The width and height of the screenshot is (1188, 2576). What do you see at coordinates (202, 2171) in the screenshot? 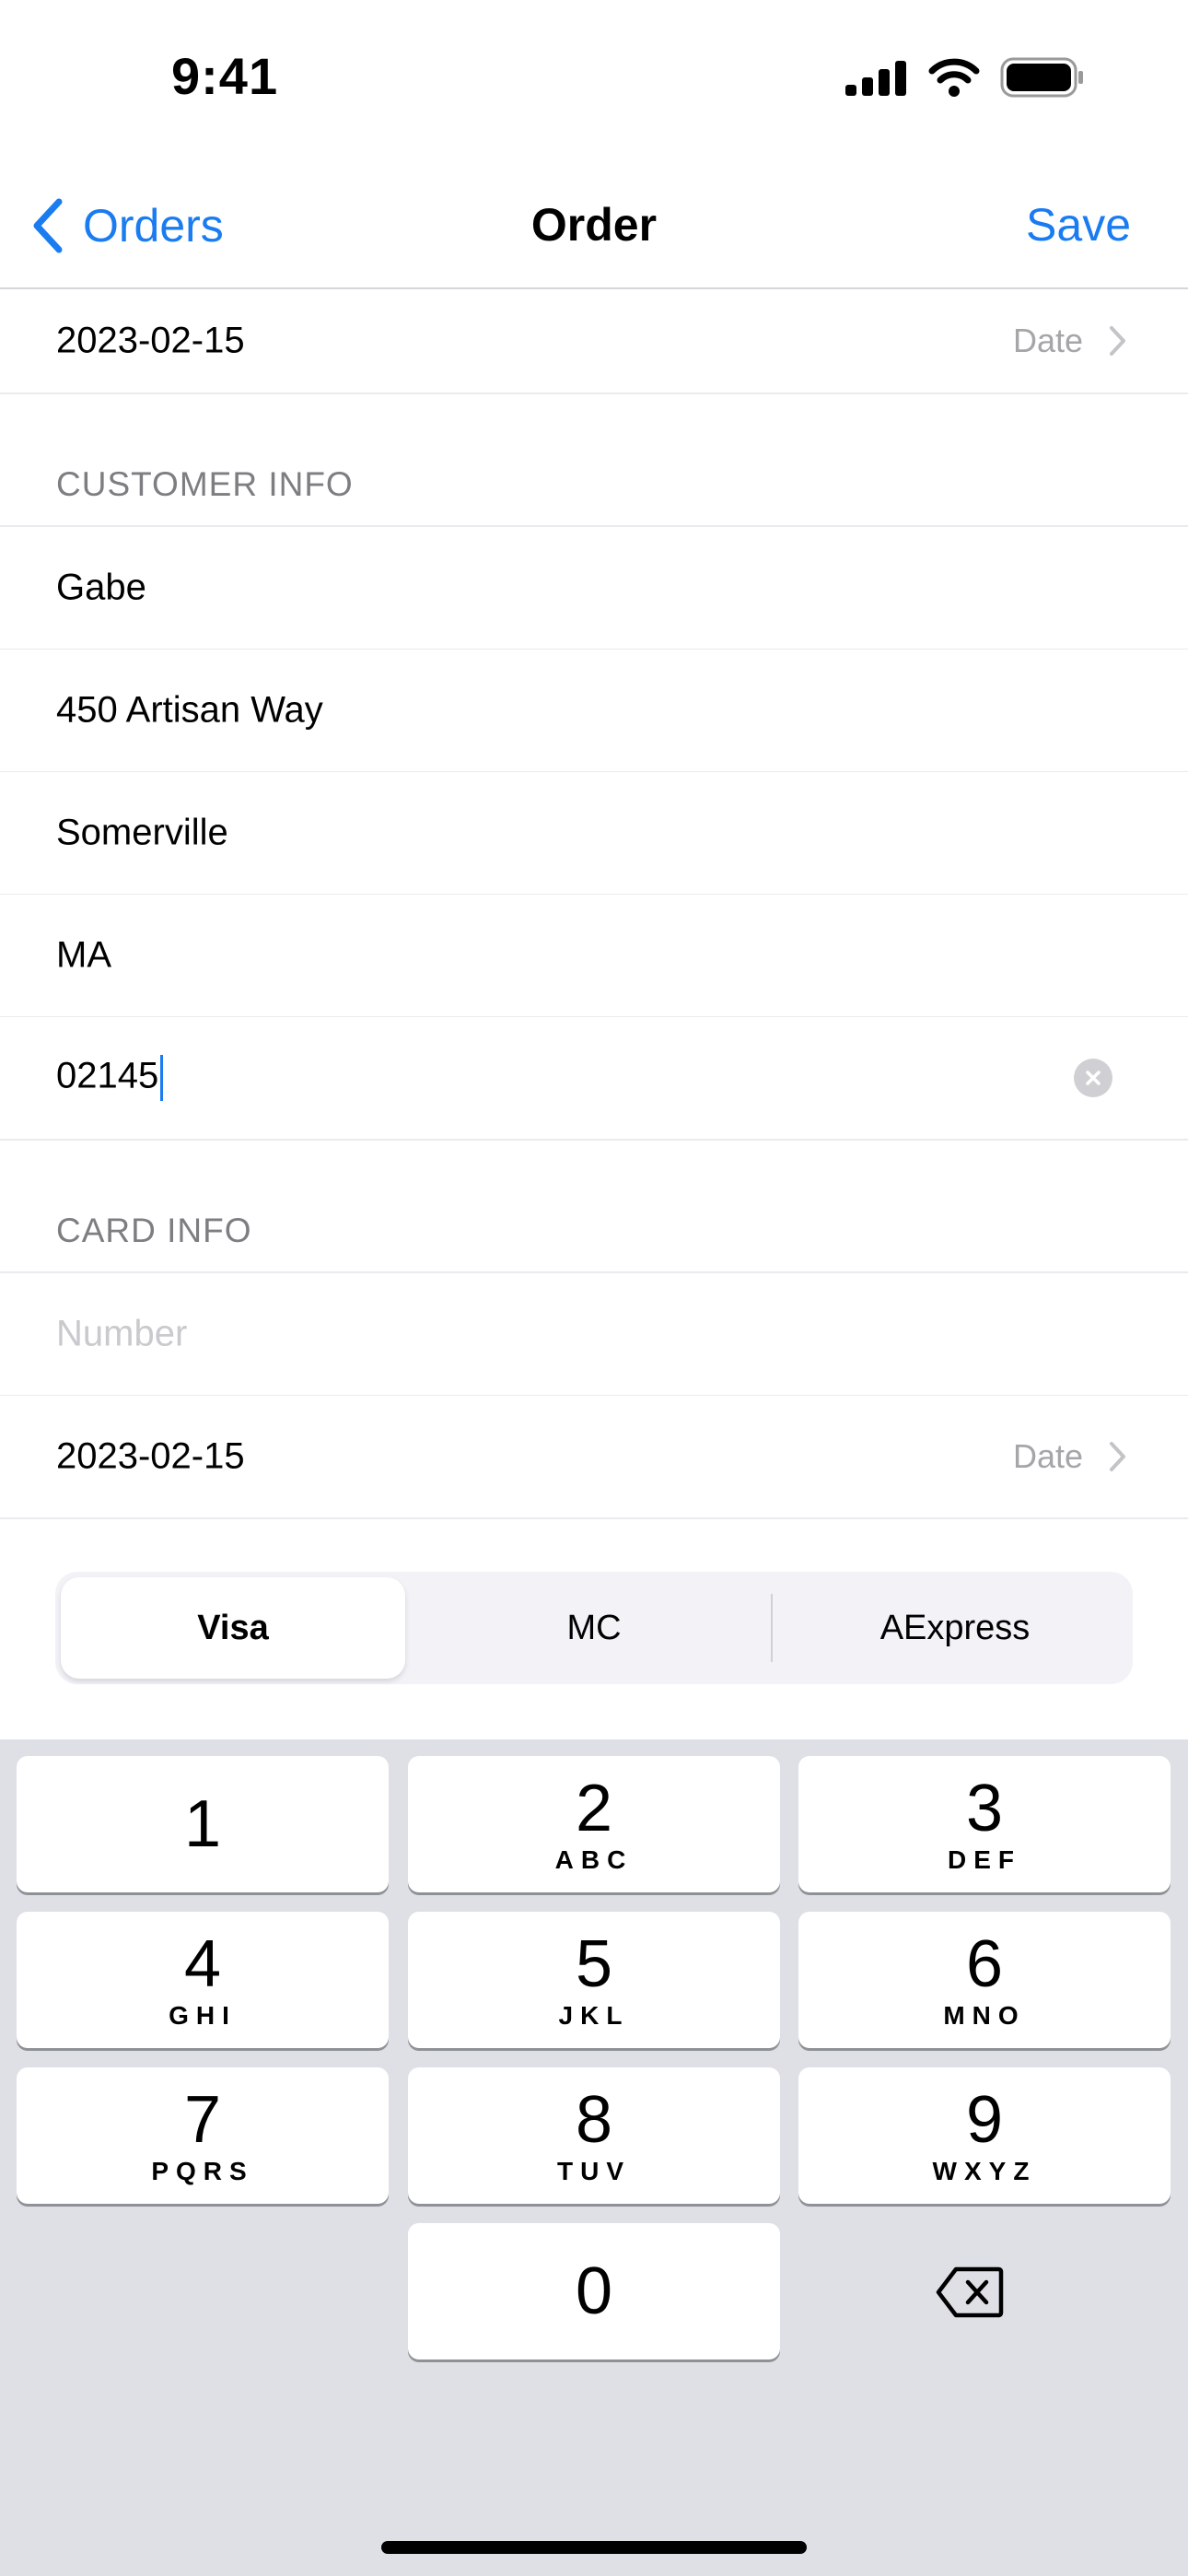
I see `key-letters: PQRS` at bounding box center [202, 2171].